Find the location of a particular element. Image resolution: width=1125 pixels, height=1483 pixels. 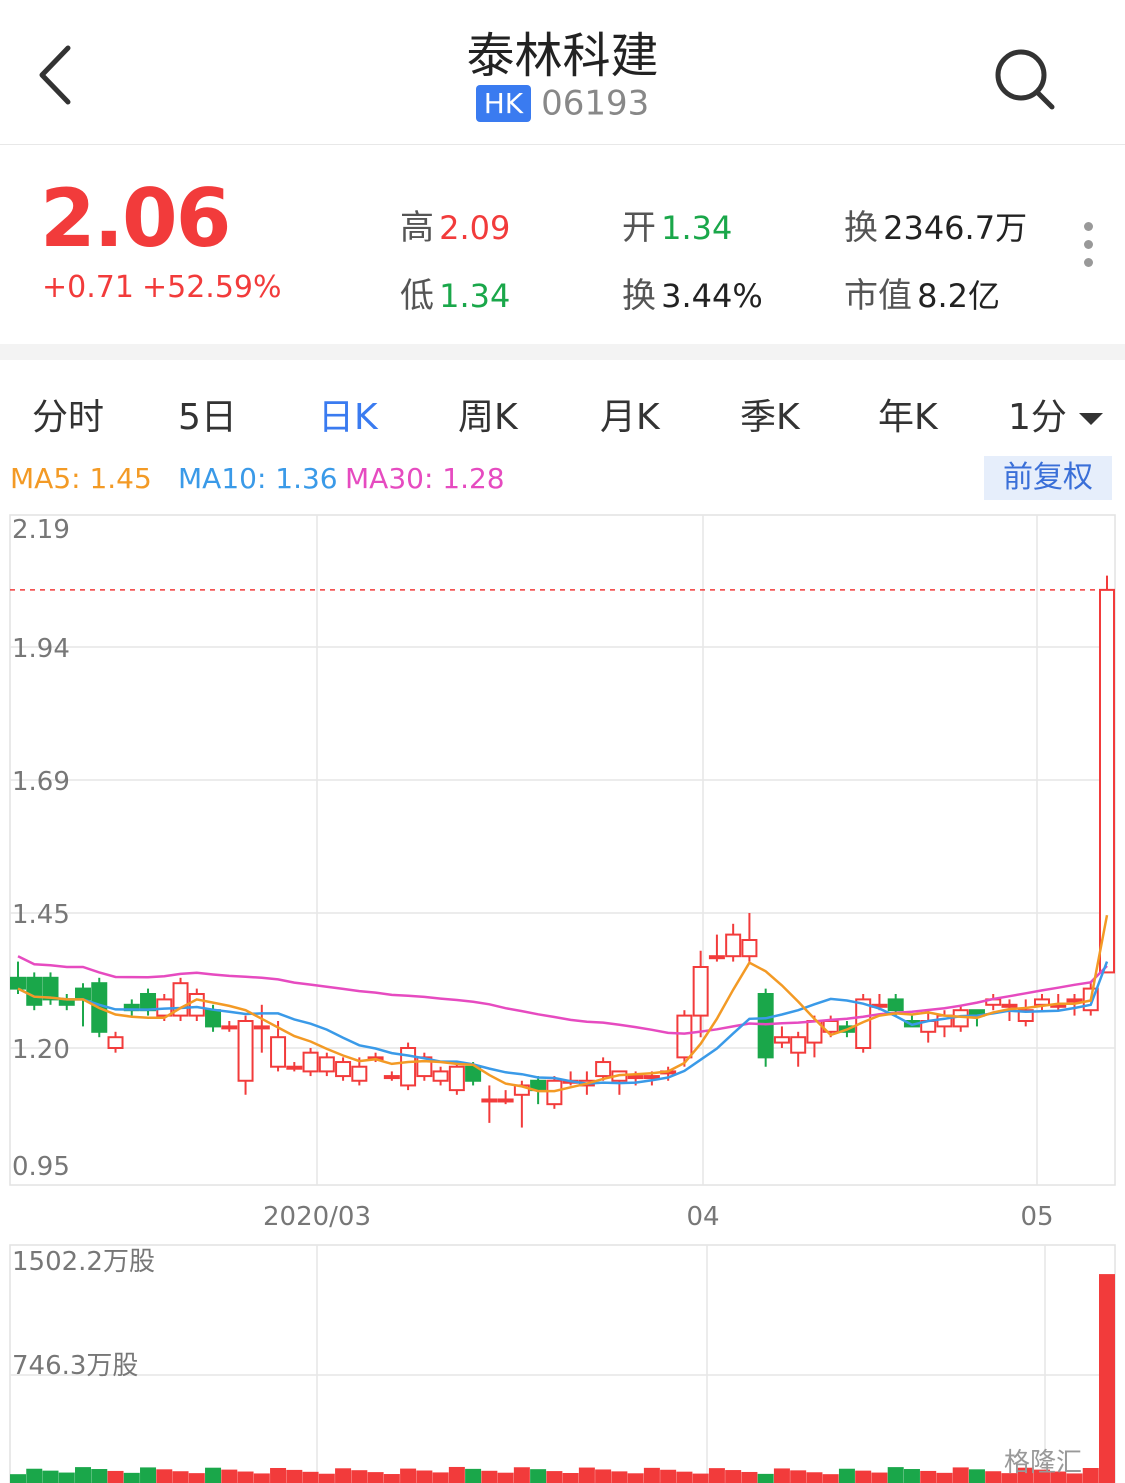

x-tick-label: 05 is located at coordinates (1036, 1217).